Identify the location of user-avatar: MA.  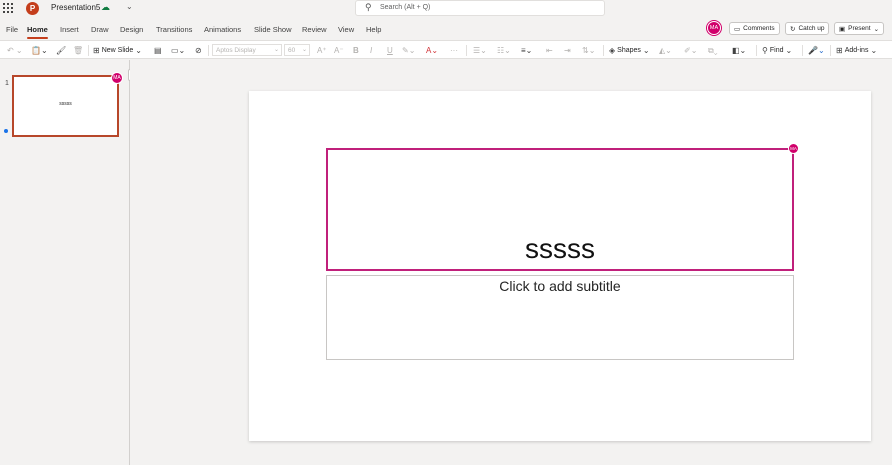
(714, 28).